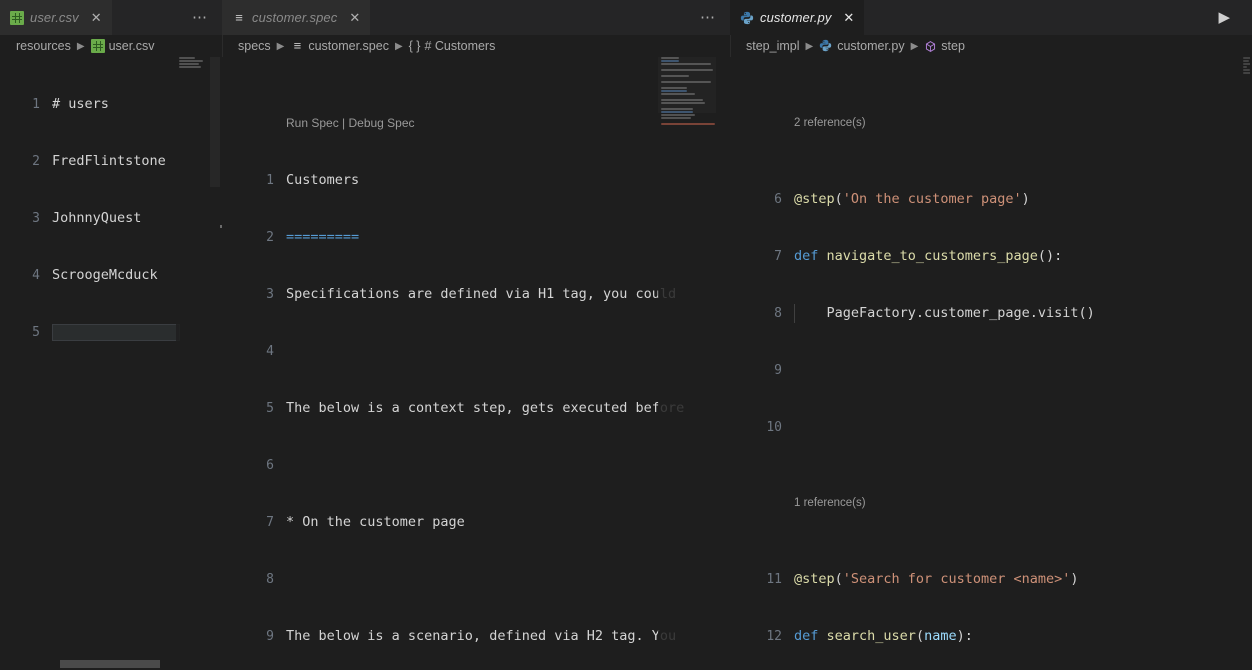 Image resolution: width=1252 pixels, height=670 pixels. What do you see at coordinates (111, 665) in the screenshot?
I see `horizontal-scrollbar-left` at bounding box center [111, 665].